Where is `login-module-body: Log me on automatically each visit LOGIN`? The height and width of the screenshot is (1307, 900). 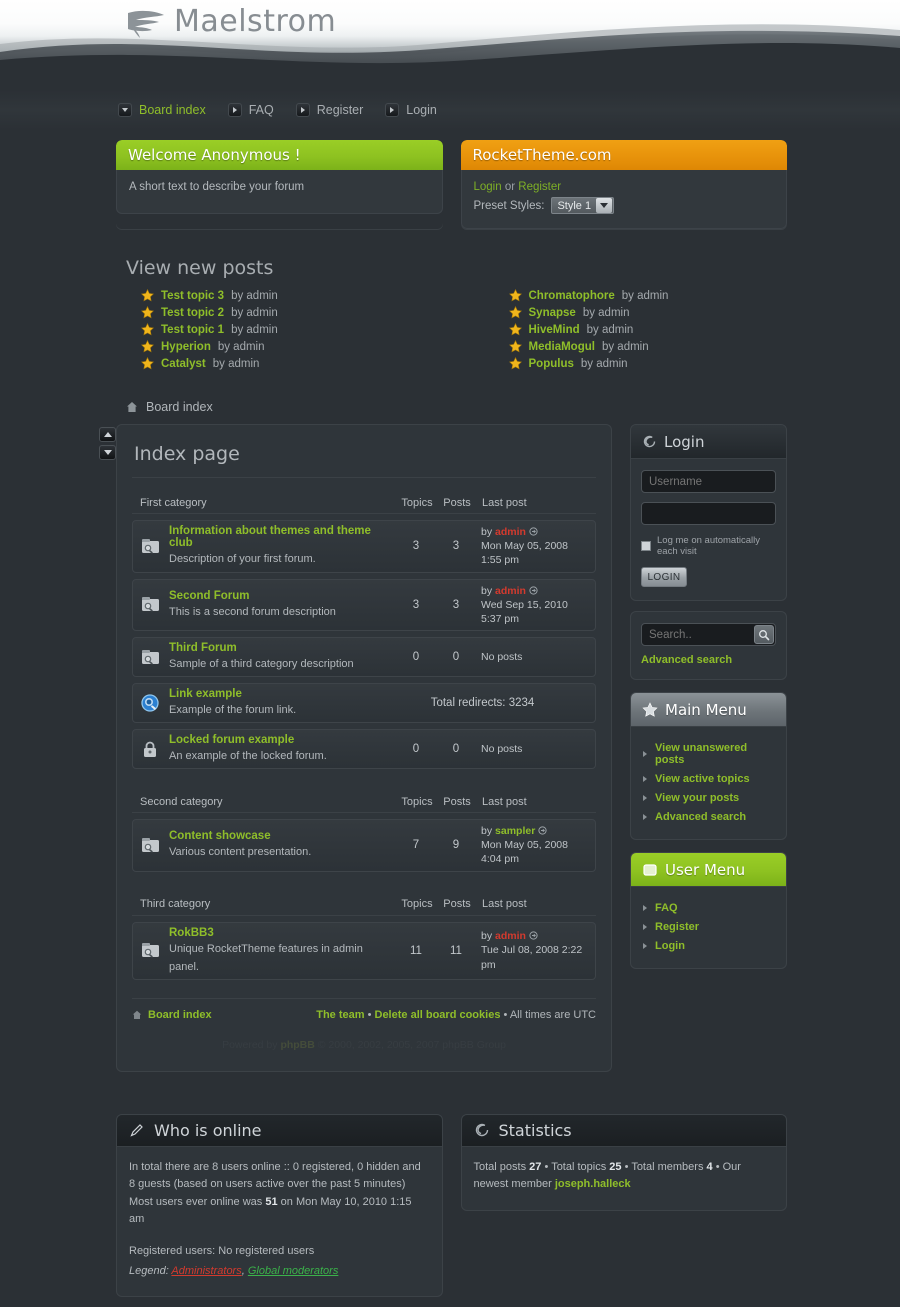 login-module-body: Log me on automatically each visit LOGIN is located at coordinates (708, 529).